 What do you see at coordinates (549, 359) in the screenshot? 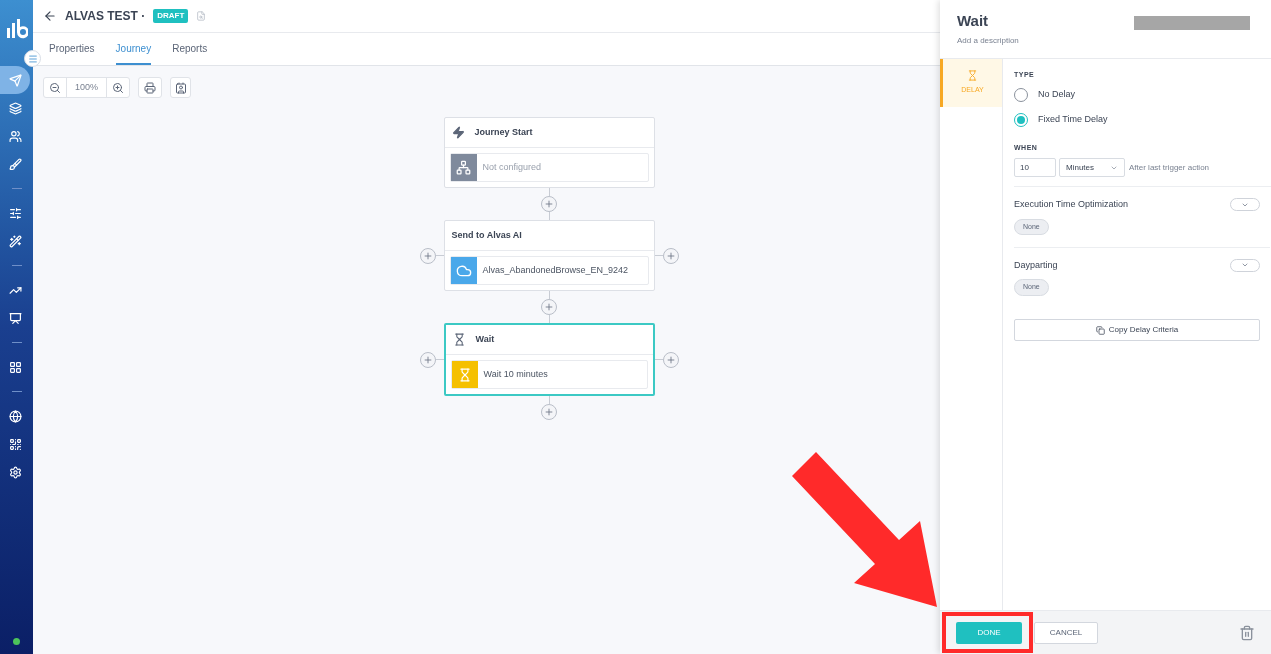
I see `journey-node: Wait Wait 10 minutes` at bounding box center [549, 359].